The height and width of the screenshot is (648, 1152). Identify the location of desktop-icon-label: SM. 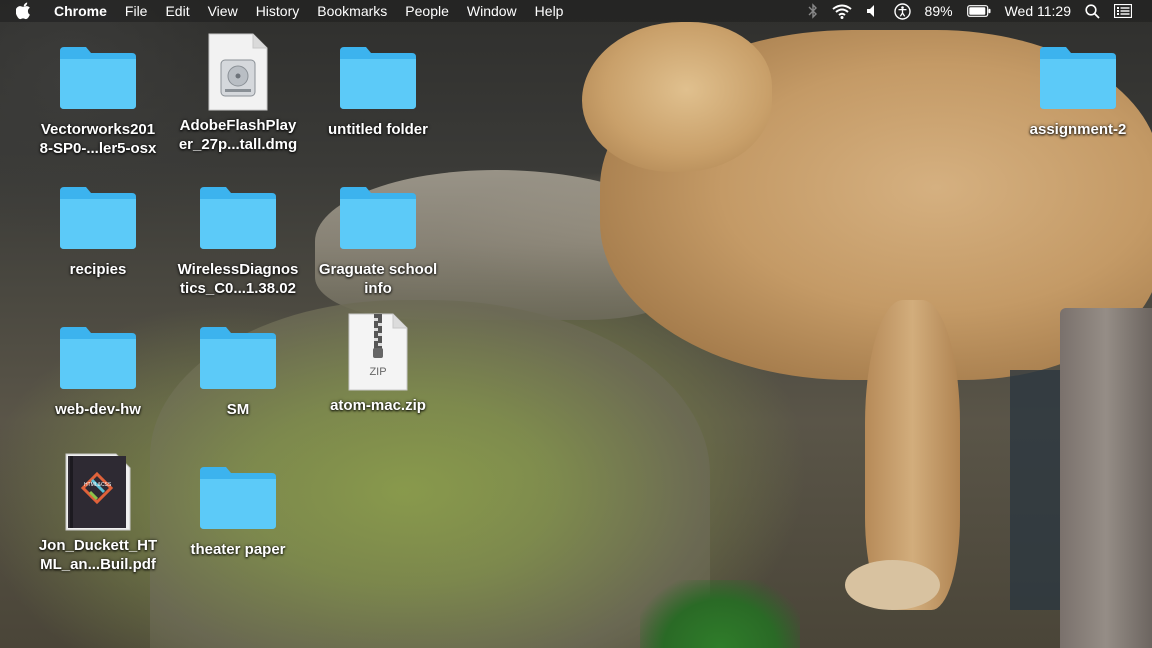
(238, 409).